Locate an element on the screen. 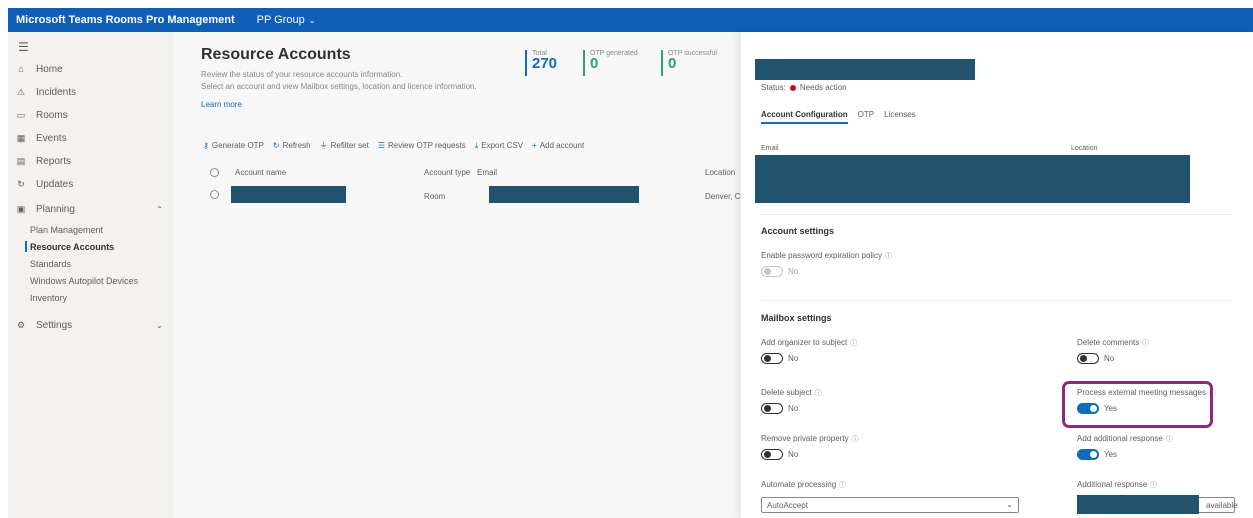 The image size is (1253, 518). page-title: Resource Accounts is located at coordinates (276, 54).